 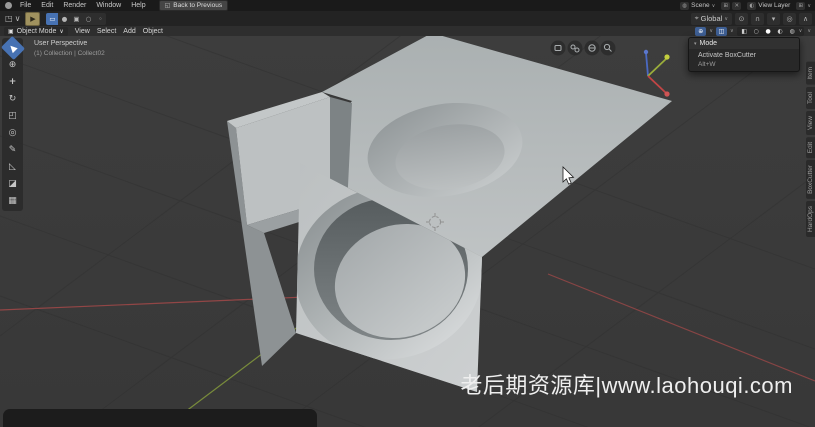 I want to click on sidebar-tab-strip: Item Tool View Edit BoxCutter HardOps, so click(x=807, y=149).